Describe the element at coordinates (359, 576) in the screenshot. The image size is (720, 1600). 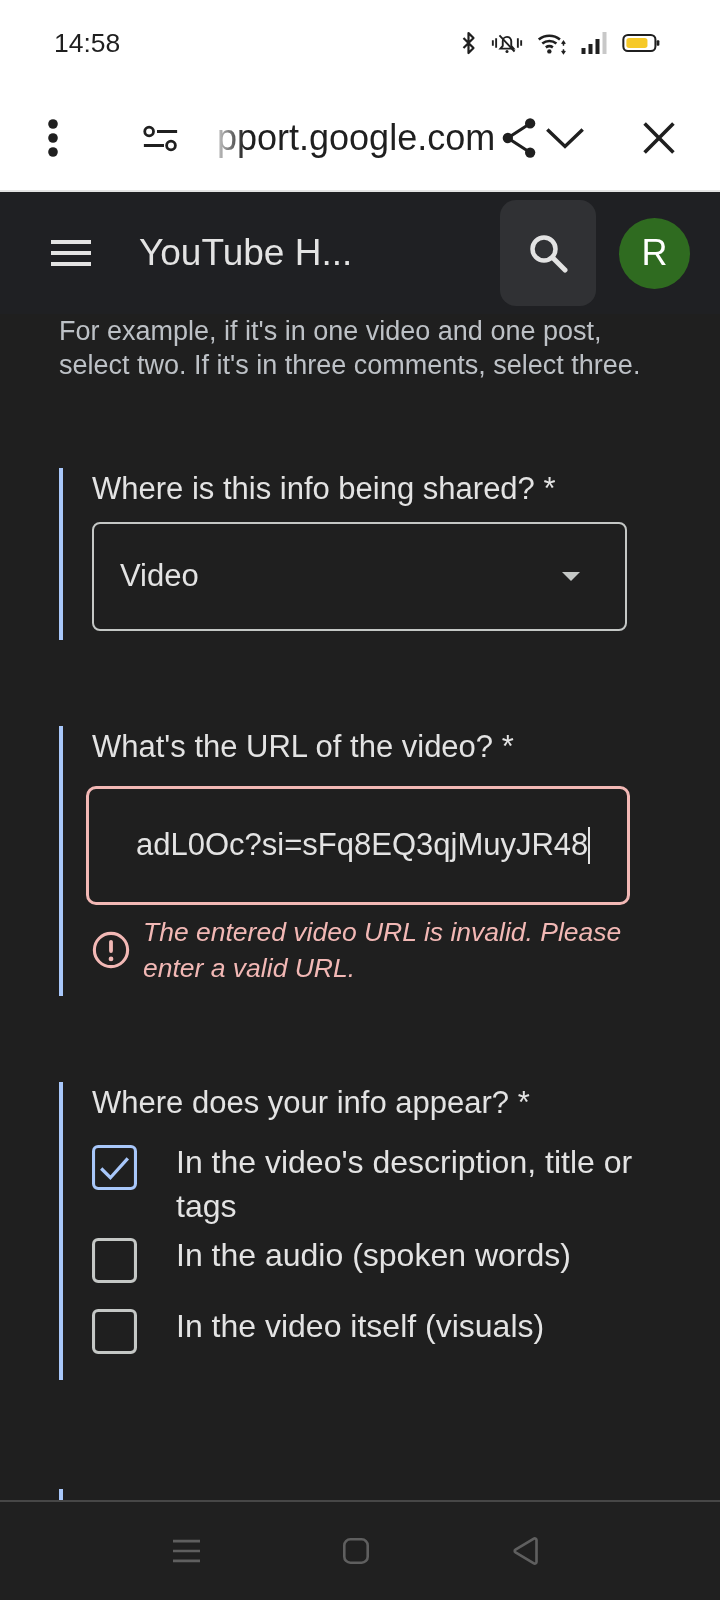
I see `share-location-dropdown: Video` at that location.